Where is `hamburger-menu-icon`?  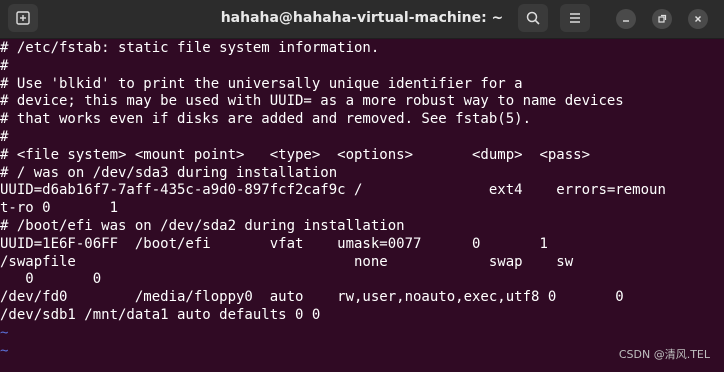
hamburger-menu-icon is located at coordinates (575, 18).